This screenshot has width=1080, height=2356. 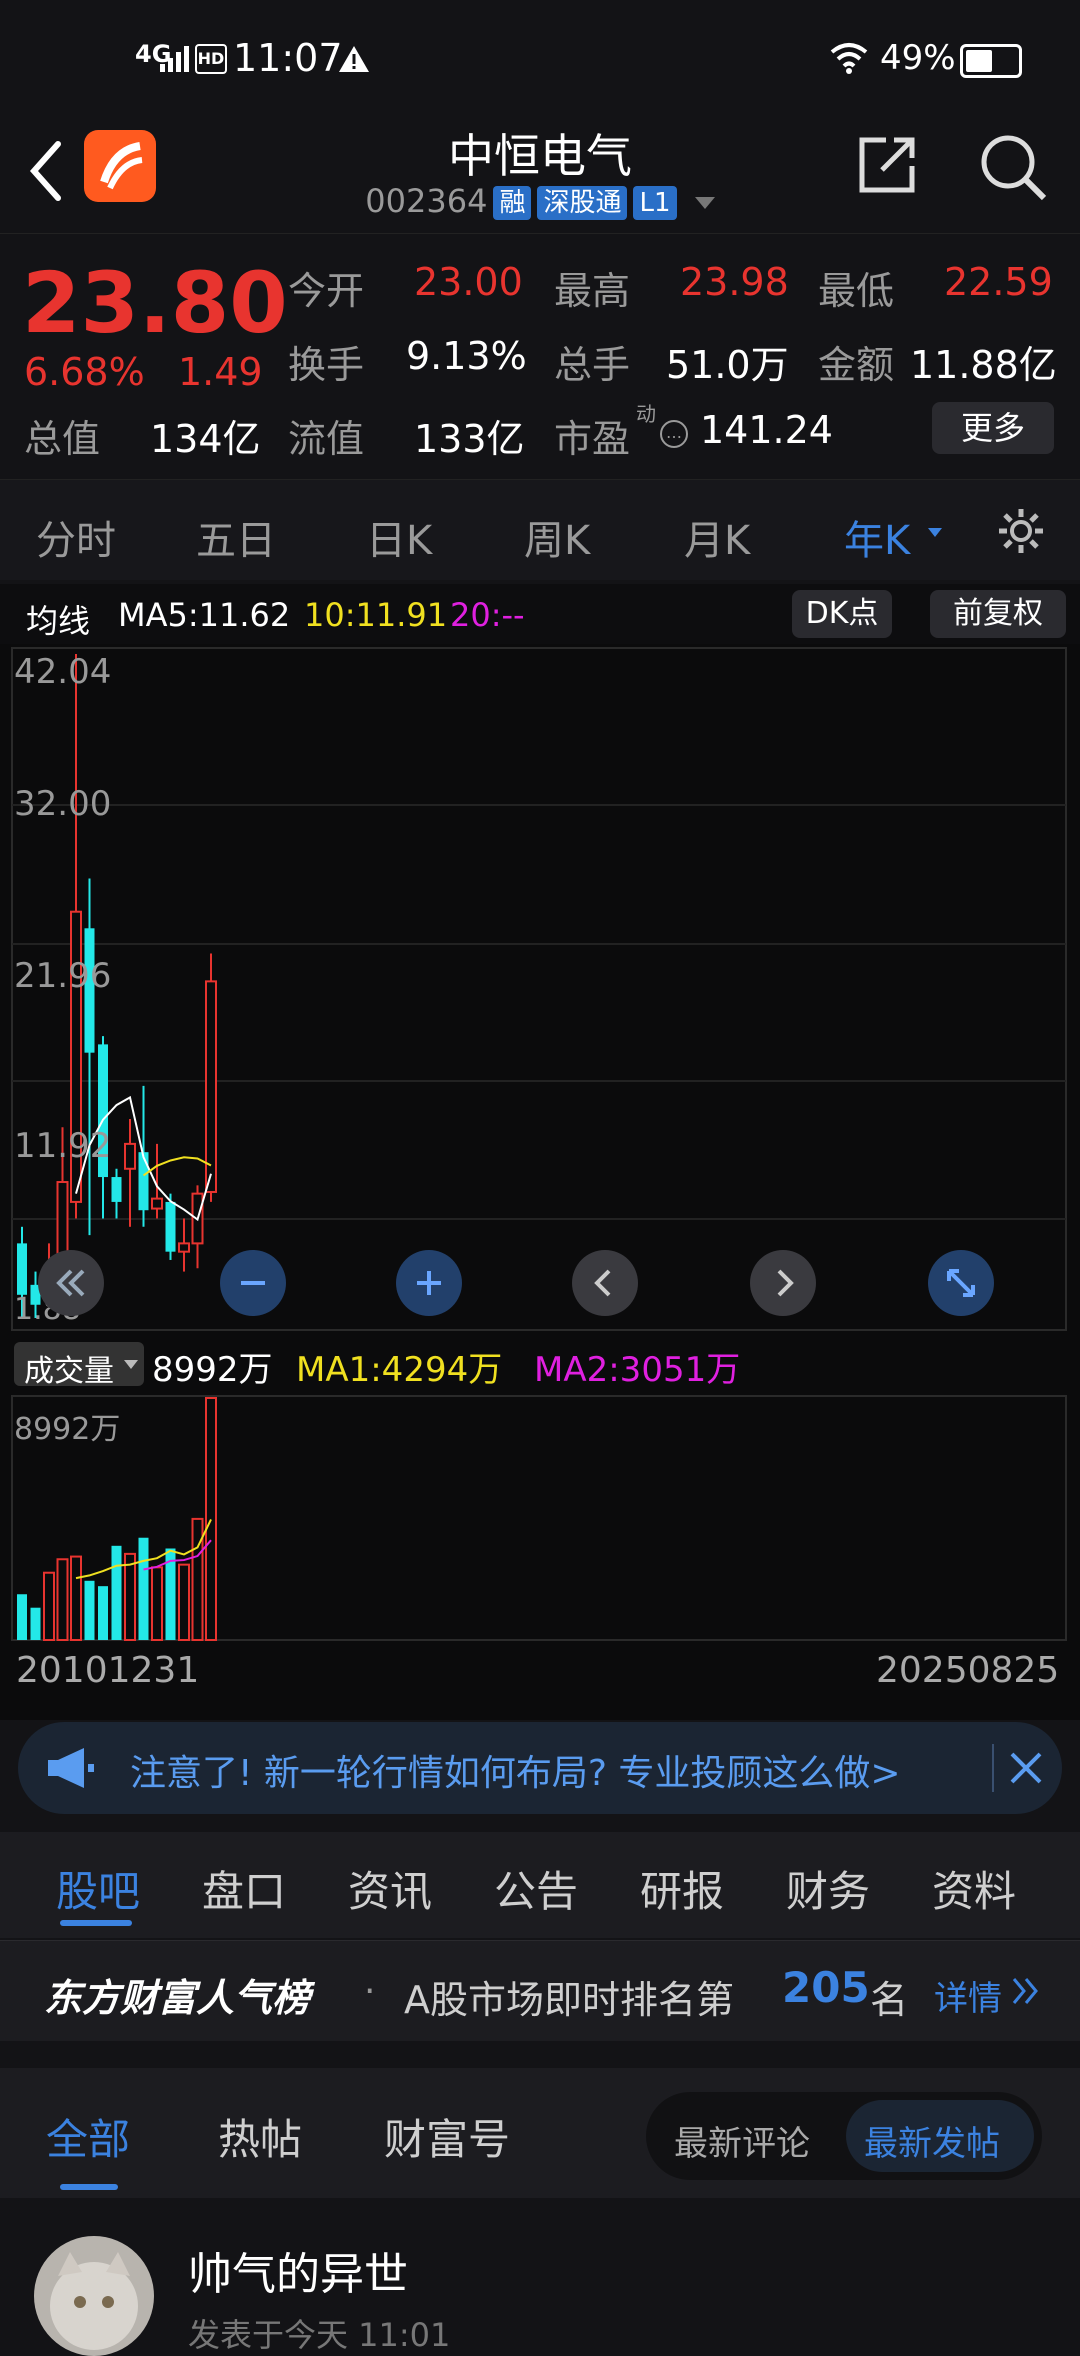 I want to click on info-tabs: 股吧 盘口 资讯 公告 研报 财务 资料, so click(x=540, y=1885).